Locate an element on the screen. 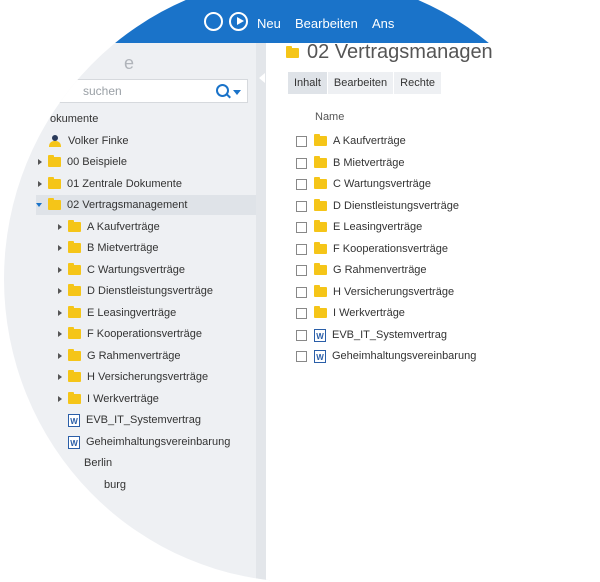  tab-rechte: Rechte is located at coordinates (417, 83).